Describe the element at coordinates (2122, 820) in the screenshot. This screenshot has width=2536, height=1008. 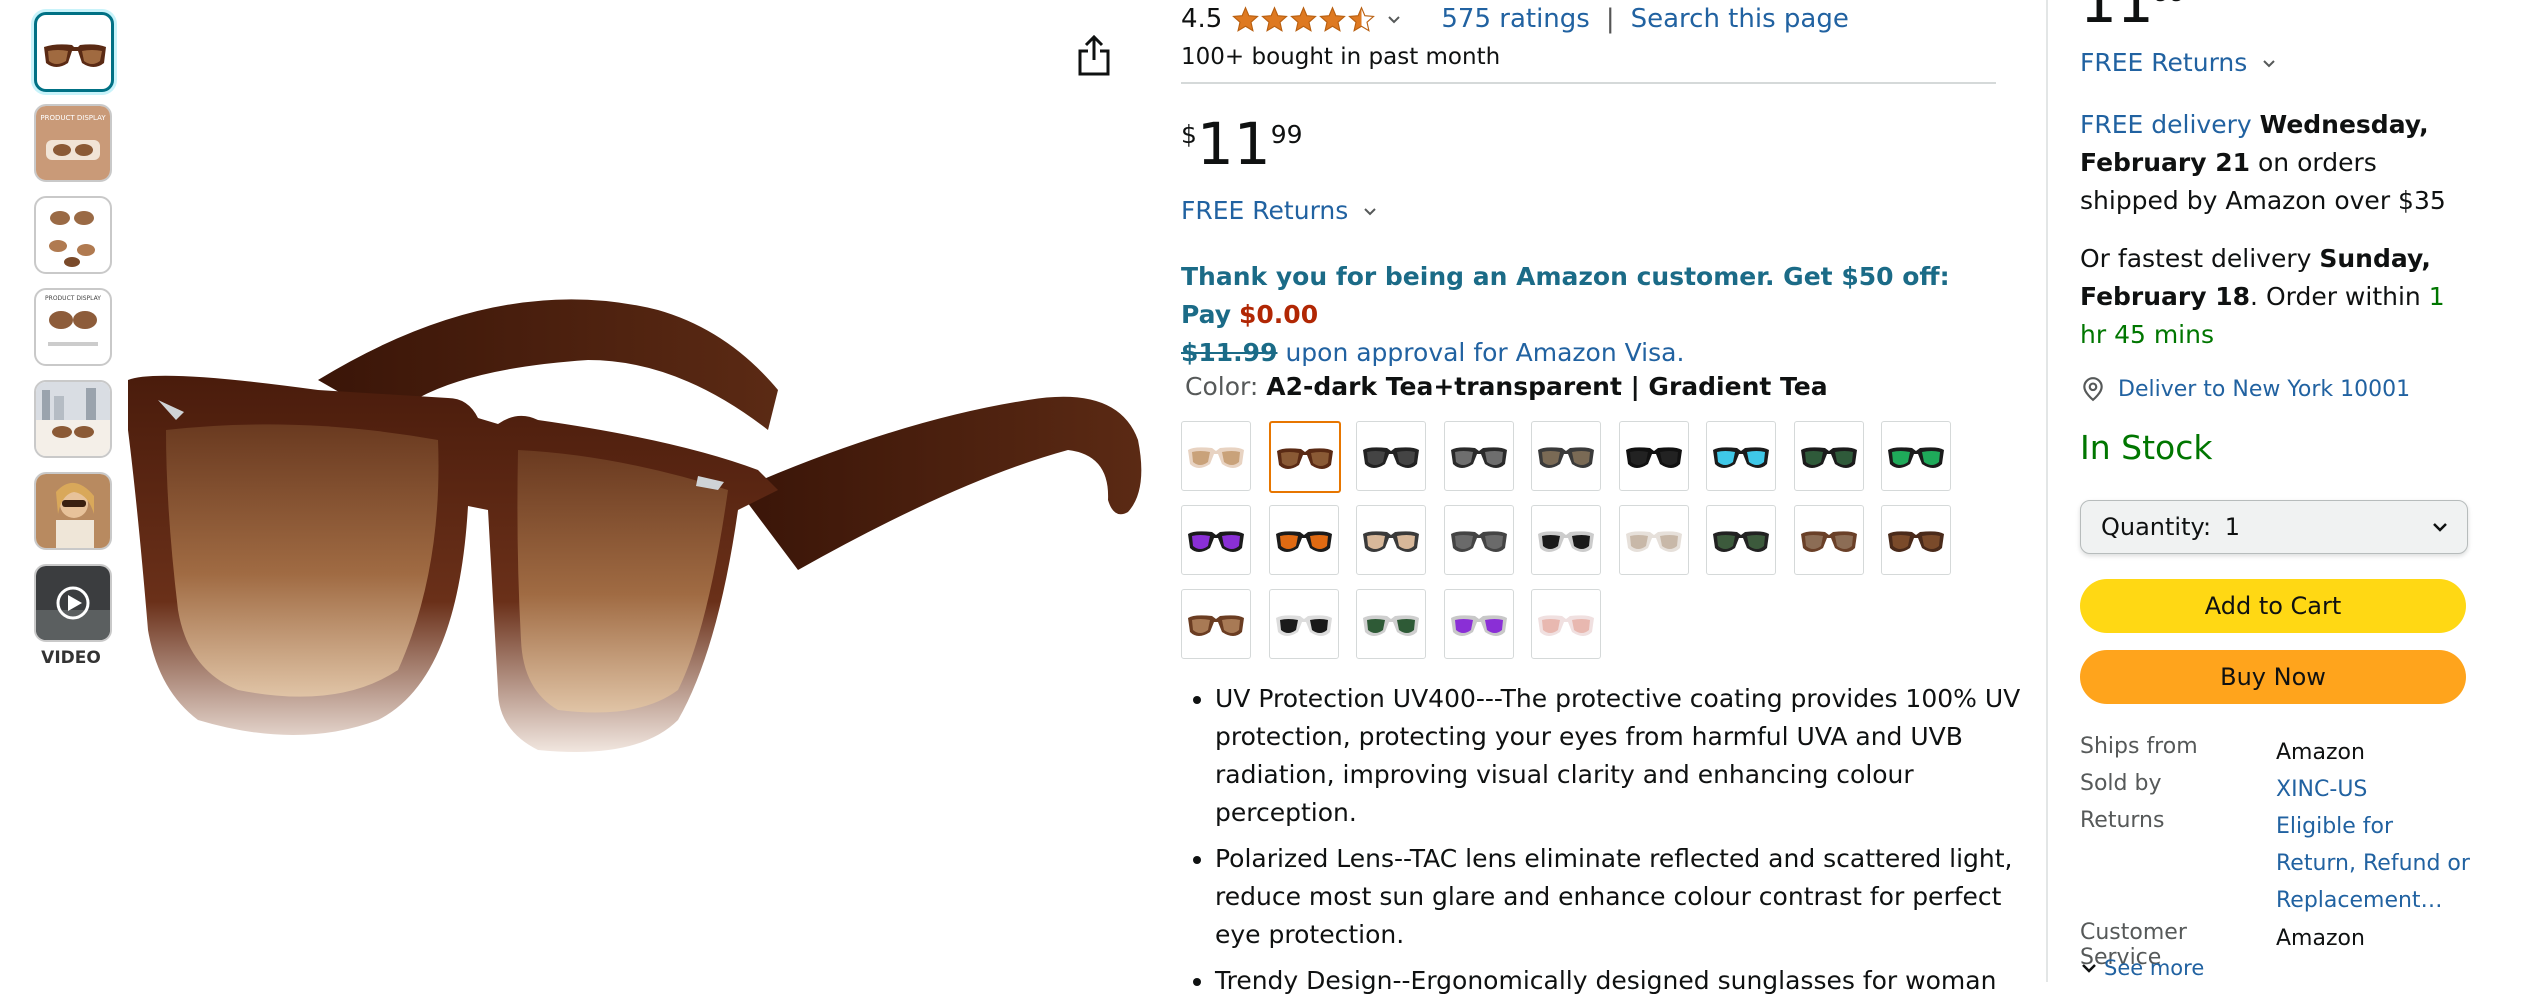
I see `returns-label: Returns` at that location.